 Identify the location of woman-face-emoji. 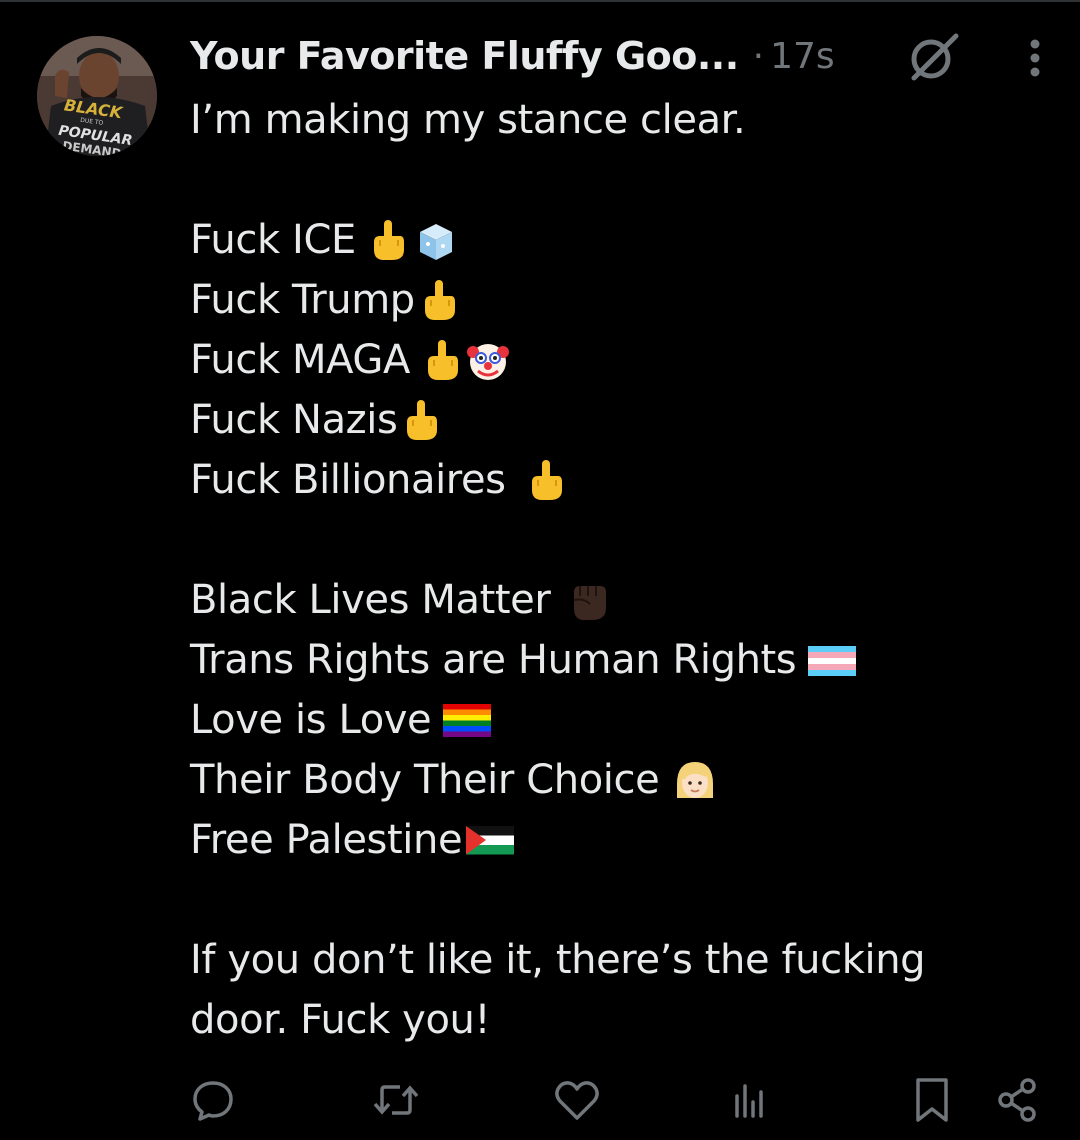
(695, 780).